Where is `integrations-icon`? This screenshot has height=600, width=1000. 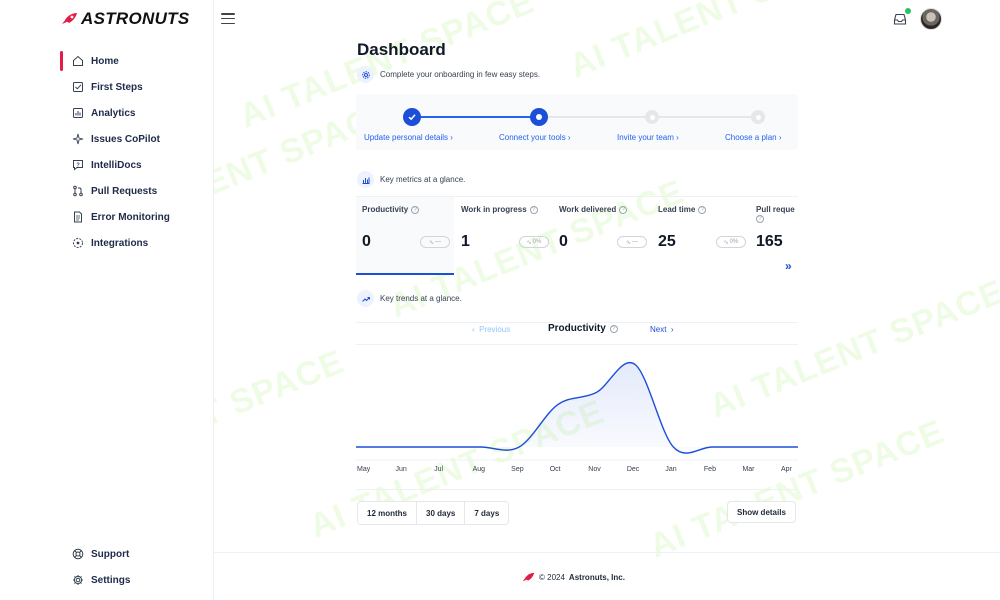
integrations-icon is located at coordinates (78, 243).